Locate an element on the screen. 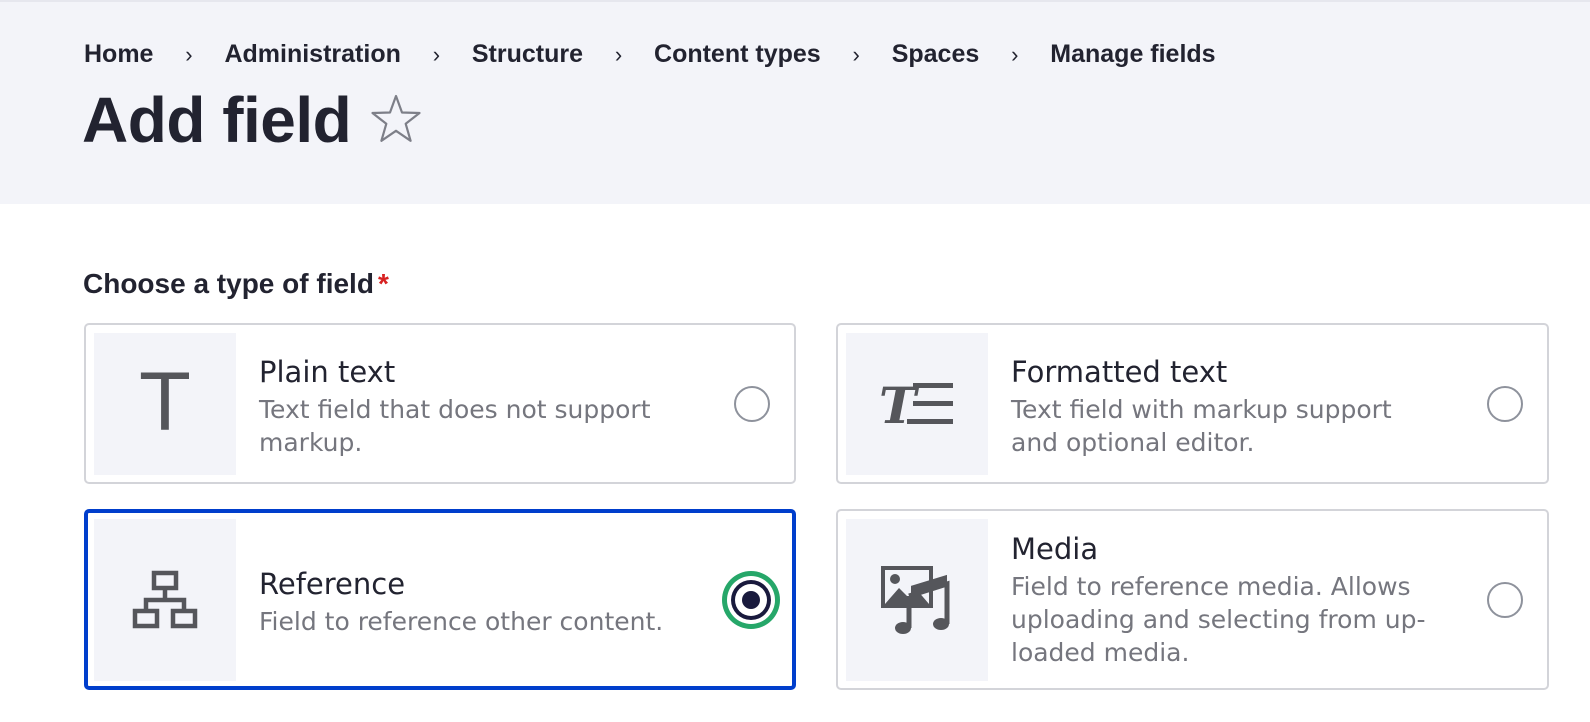  plain-text-icon-glyph: T is located at coordinates (165, 404).